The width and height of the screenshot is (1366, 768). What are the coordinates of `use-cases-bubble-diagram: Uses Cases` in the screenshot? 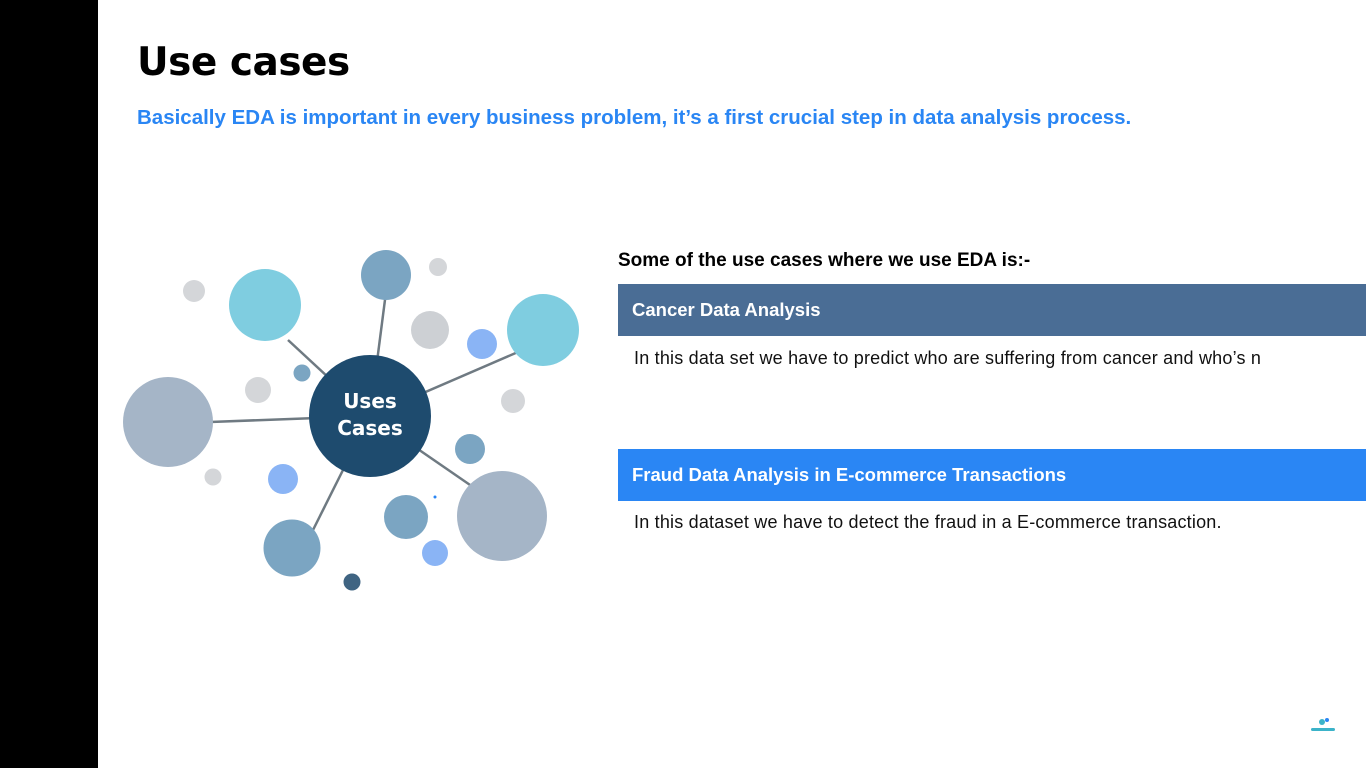 It's located at (351, 420).